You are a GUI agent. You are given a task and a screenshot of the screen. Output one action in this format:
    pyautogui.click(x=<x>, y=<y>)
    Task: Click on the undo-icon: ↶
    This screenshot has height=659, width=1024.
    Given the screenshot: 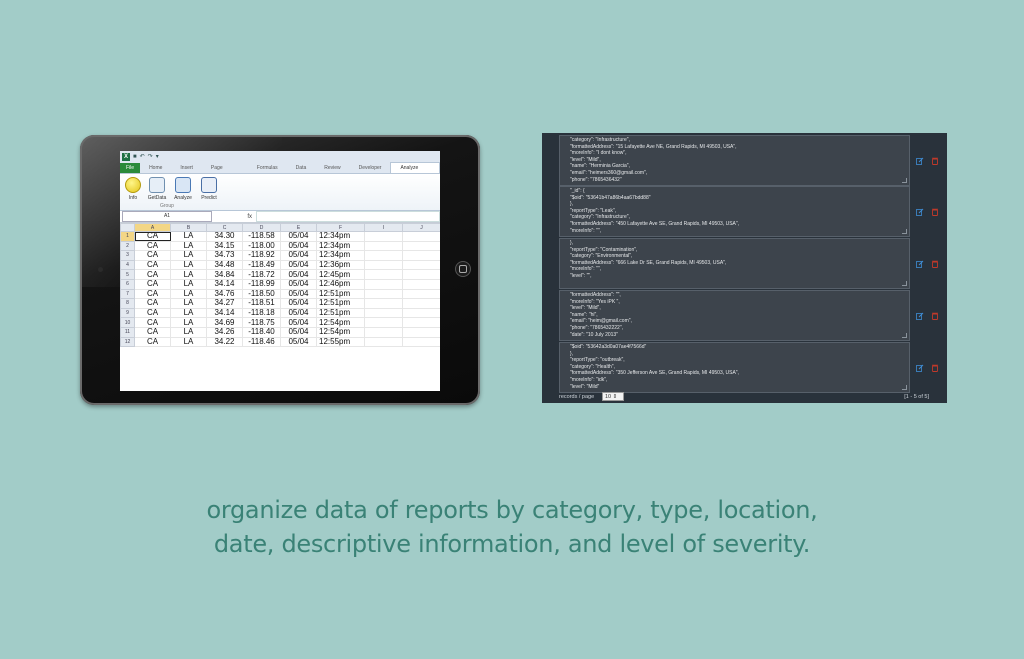 What is the action you would take?
    pyautogui.click(x=142, y=156)
    